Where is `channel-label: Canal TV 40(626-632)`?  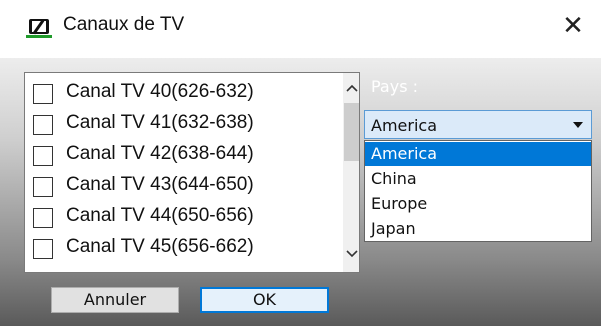
channel-label: Canal TV 40(626-632) is located at coordinates (160, 91).